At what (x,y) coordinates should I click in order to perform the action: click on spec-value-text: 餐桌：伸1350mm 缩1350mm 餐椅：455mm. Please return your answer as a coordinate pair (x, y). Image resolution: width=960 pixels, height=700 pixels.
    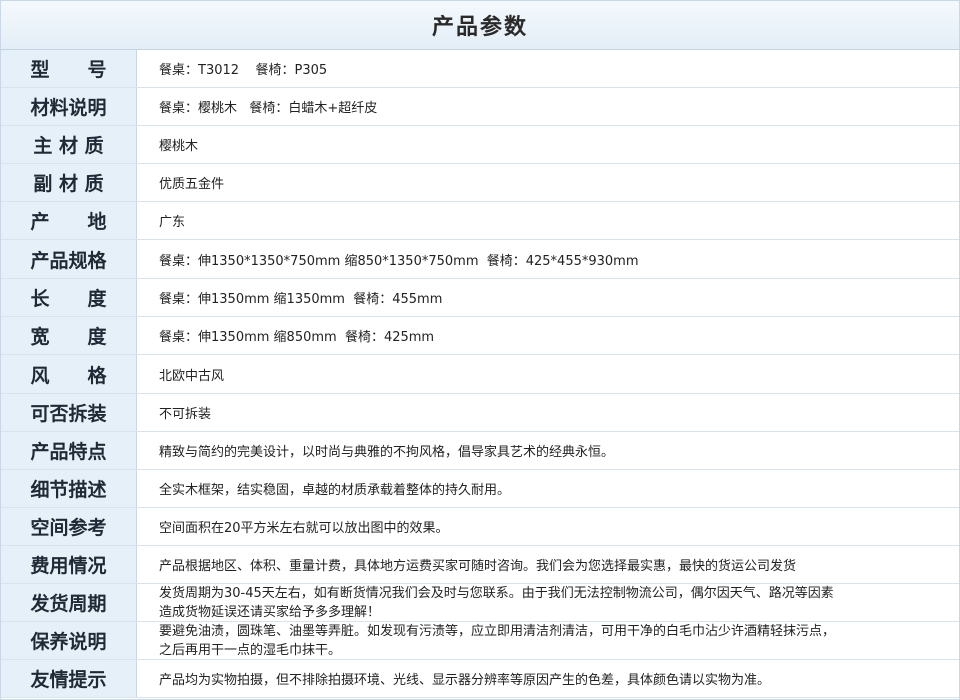
    Looking at the image, I should click on (301, 299).